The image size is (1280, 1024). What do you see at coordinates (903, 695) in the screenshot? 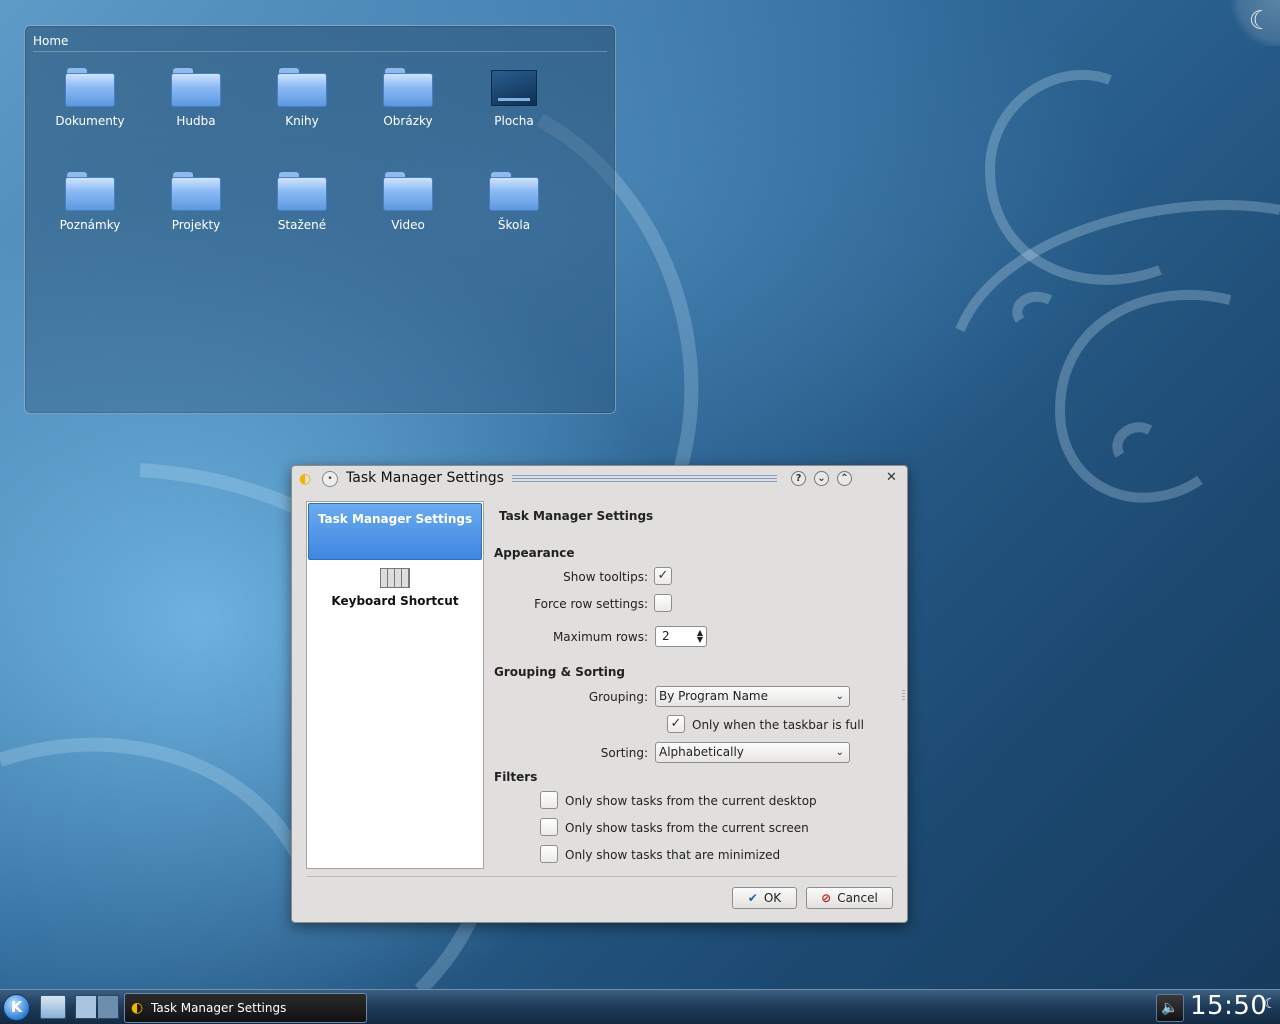
I see `splitter-handle` at bounding box center [903, 695].